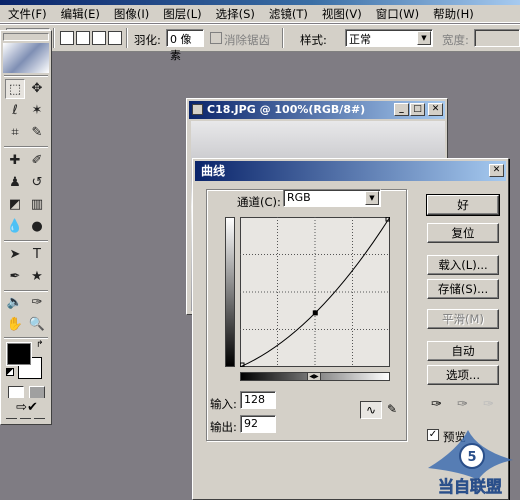 This screenshot has width=520, height=500. Describe the element at coordinates (470, 486) in the screenshot. I see `watermark-text: 当自联盟` at that location.